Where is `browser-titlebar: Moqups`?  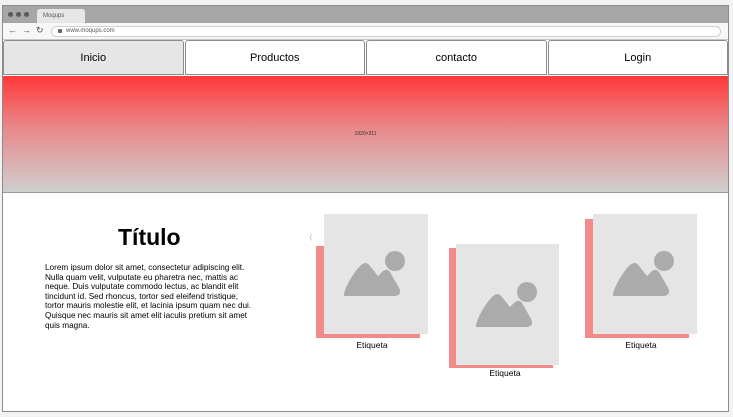
browser-titlebar: Moqups is located at coordinates (365, 14).